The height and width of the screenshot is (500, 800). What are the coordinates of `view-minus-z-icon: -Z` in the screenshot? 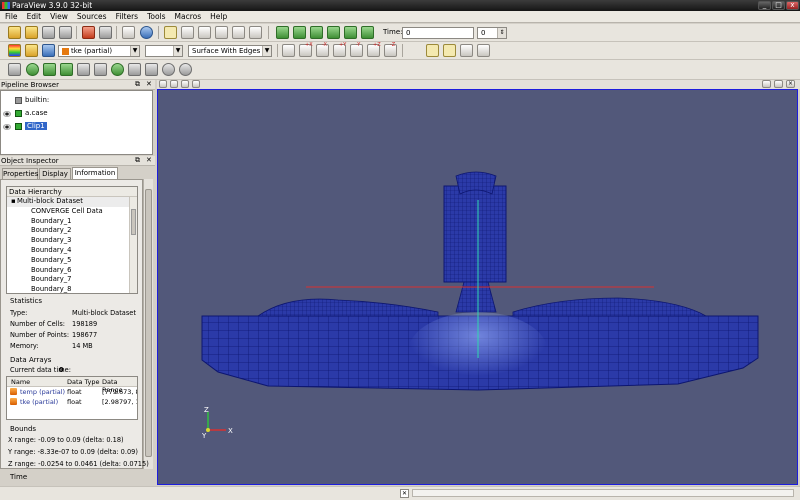 It's located at (390, 49).